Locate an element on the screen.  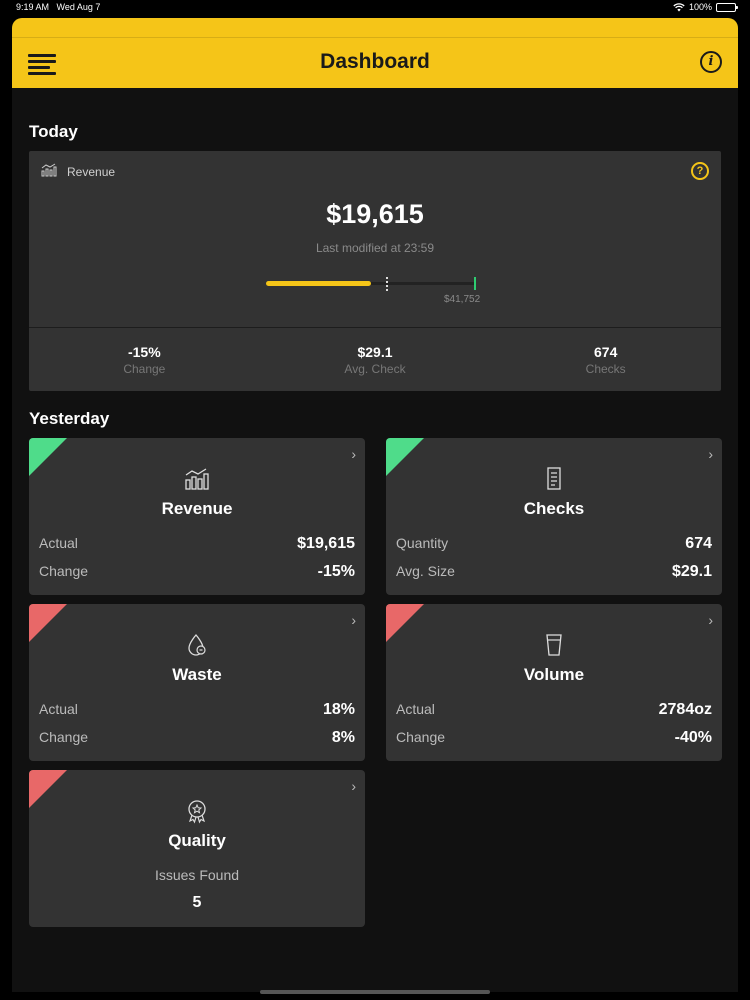
tile-quality: › Quality Issues Found 5 is located at coordinates (197, 848).